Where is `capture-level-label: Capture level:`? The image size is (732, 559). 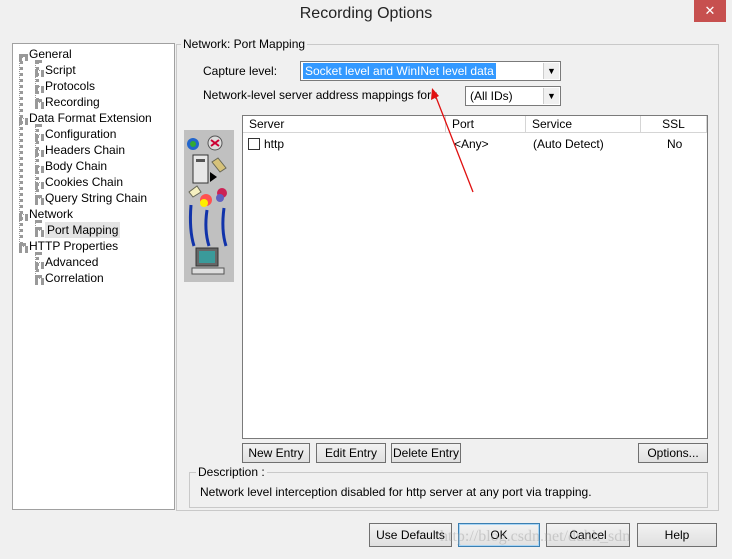
capture-level-label: Capture level: is located at coordinates (240, 71).